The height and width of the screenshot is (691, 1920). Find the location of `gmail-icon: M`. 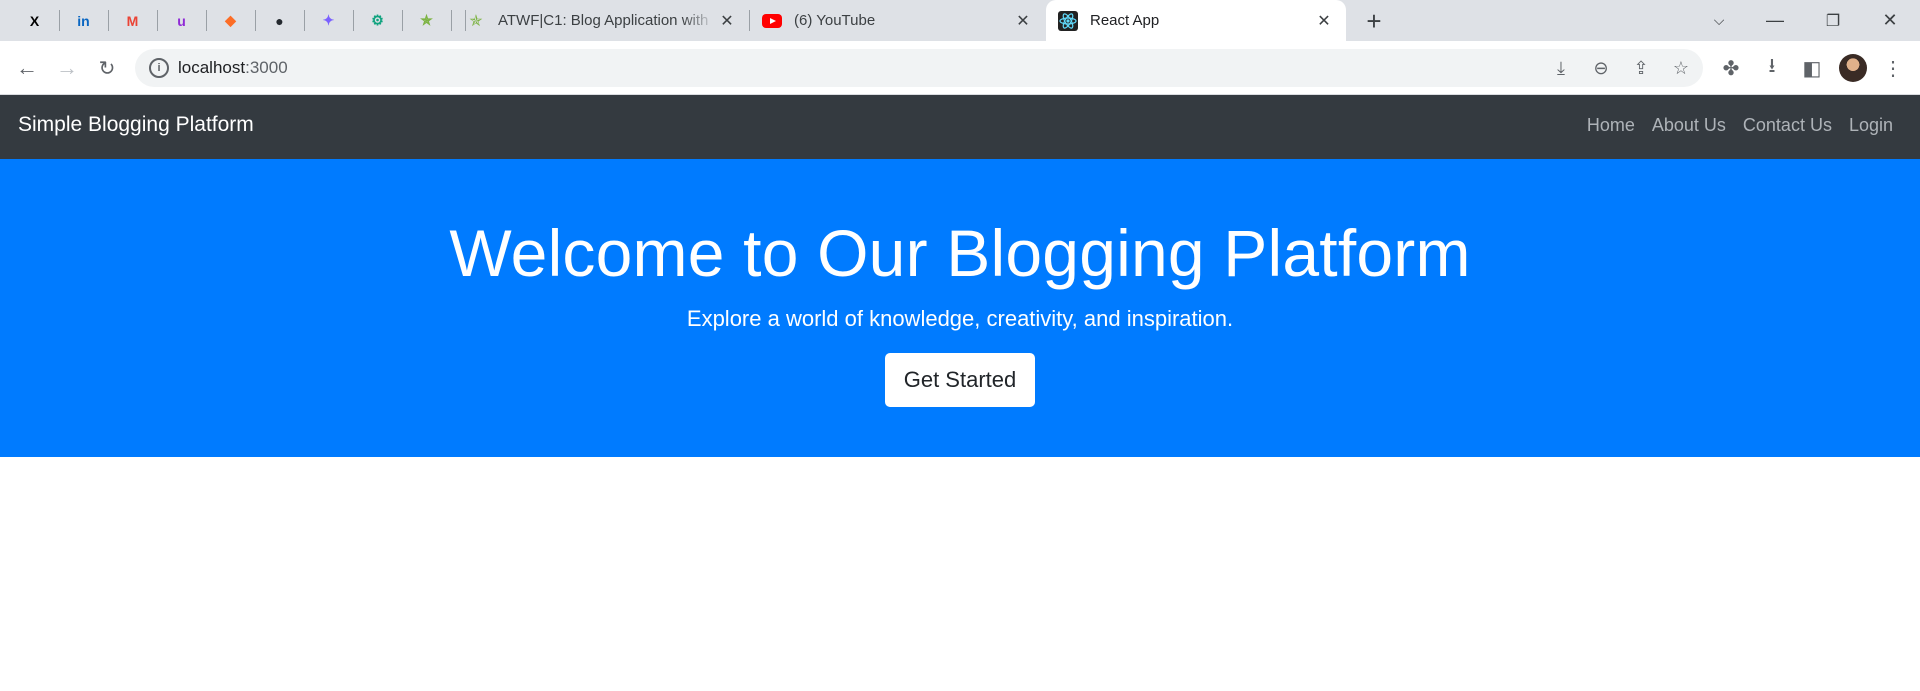

gmail-icon: M is located at coordinates (132, 20).